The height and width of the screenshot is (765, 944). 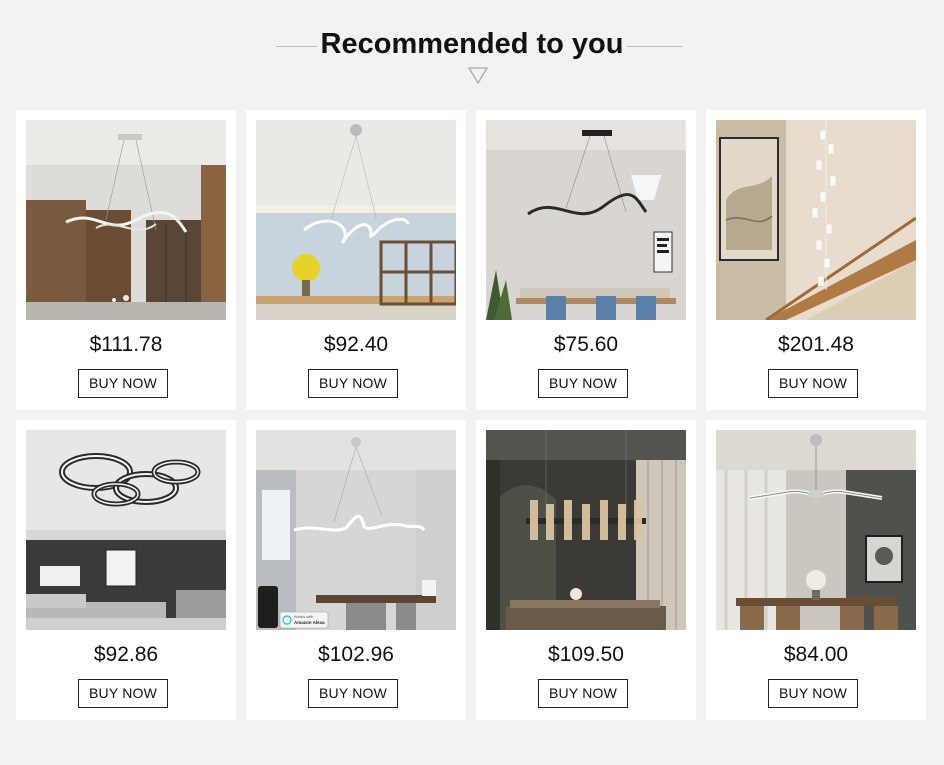 What do you see at coordinates (126, 530) in the screenshot?
I see `product-image-ring-ceiling-light` at bounding box center [126, 530].